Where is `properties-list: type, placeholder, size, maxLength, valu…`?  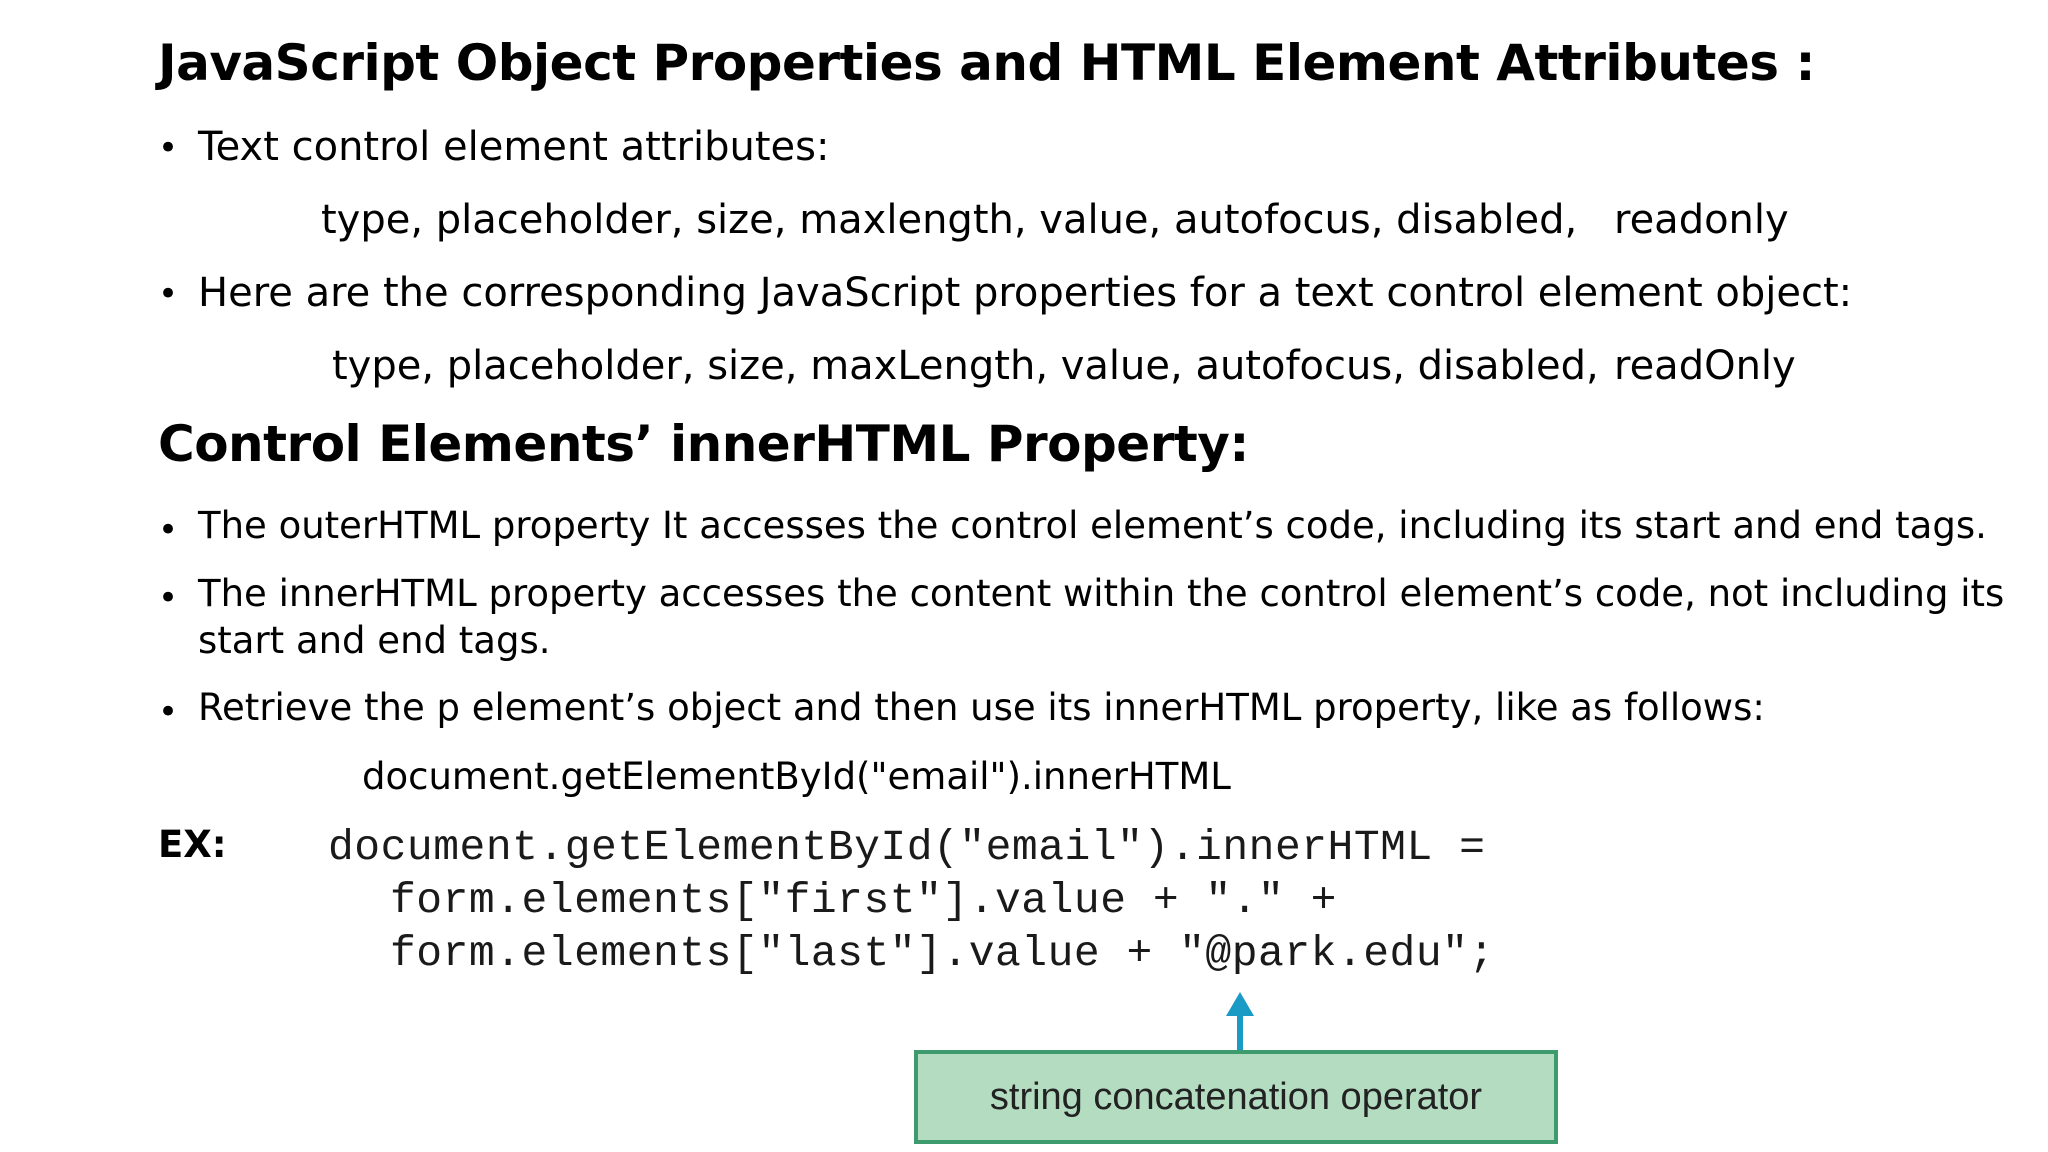 properties-list: type, placeholder, size, maxLength, valu… is located at coordinates (965, 366).